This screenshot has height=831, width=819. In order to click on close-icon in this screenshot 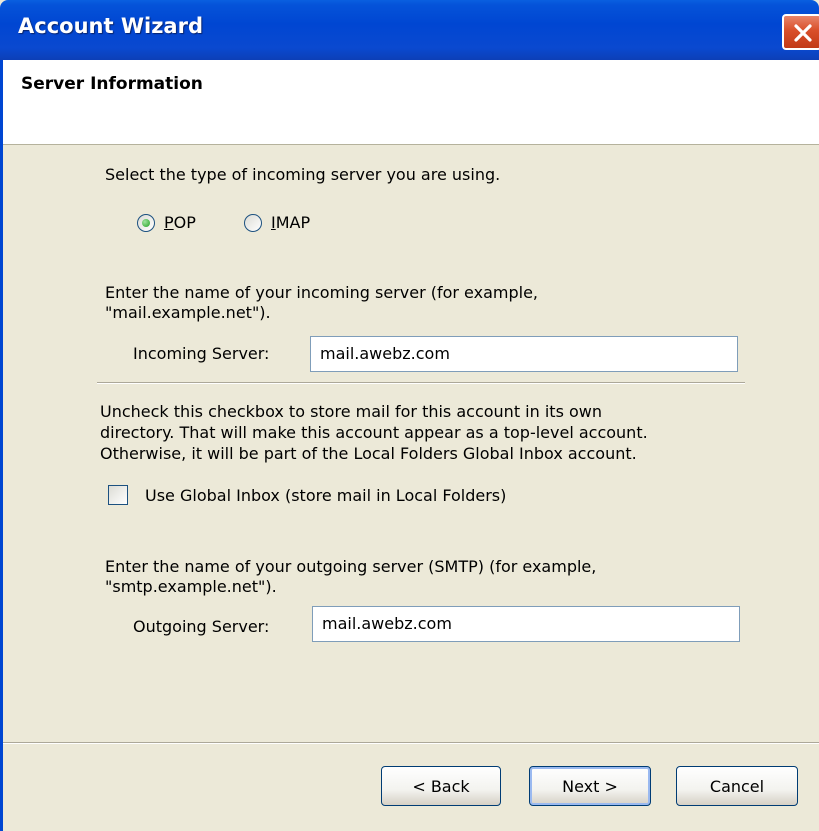, I will do `click(803, 33)`.